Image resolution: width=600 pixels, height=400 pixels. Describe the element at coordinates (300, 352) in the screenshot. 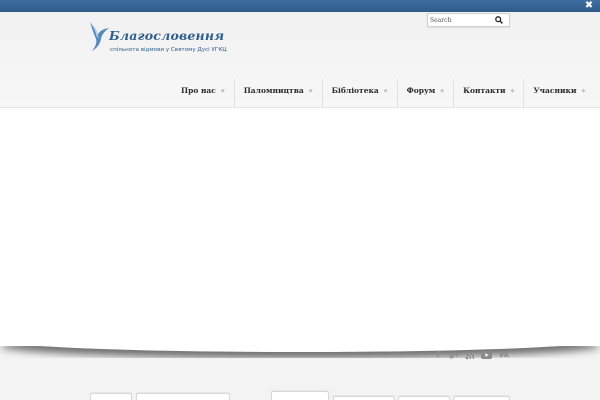

I see `curve-shadow` at that location.